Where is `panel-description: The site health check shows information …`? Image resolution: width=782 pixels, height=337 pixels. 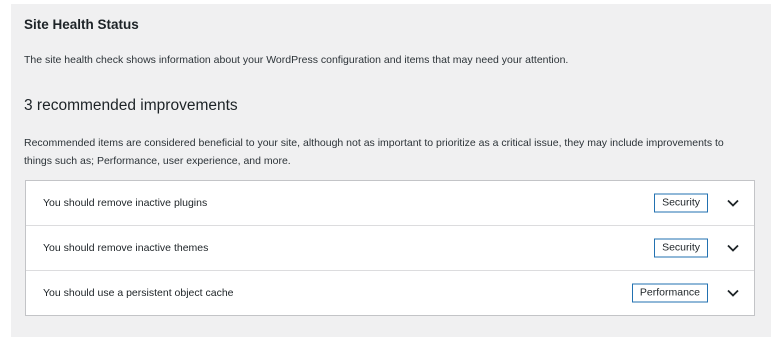 panel-description: The site health check shows information … is located at coordinates (296, 60).